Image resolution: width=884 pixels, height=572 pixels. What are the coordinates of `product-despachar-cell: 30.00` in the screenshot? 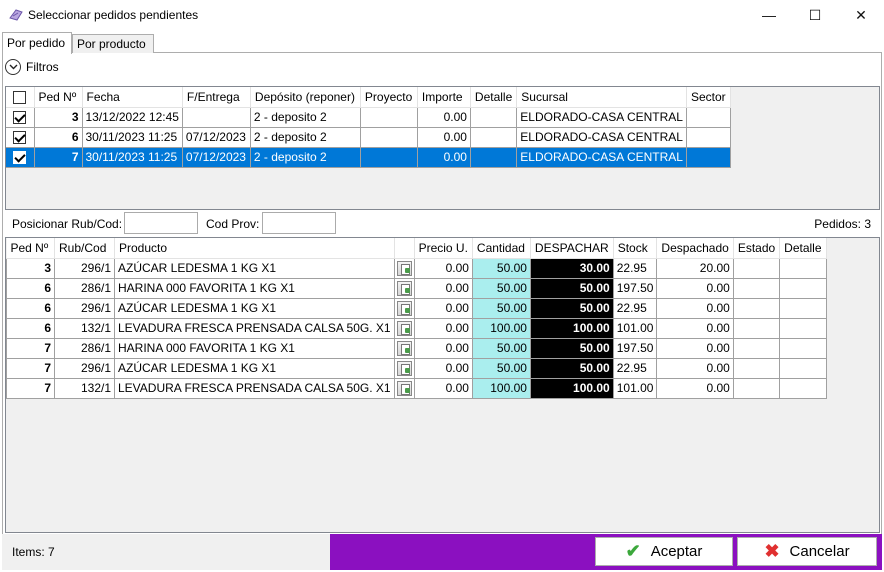 It's located at (572, 268).